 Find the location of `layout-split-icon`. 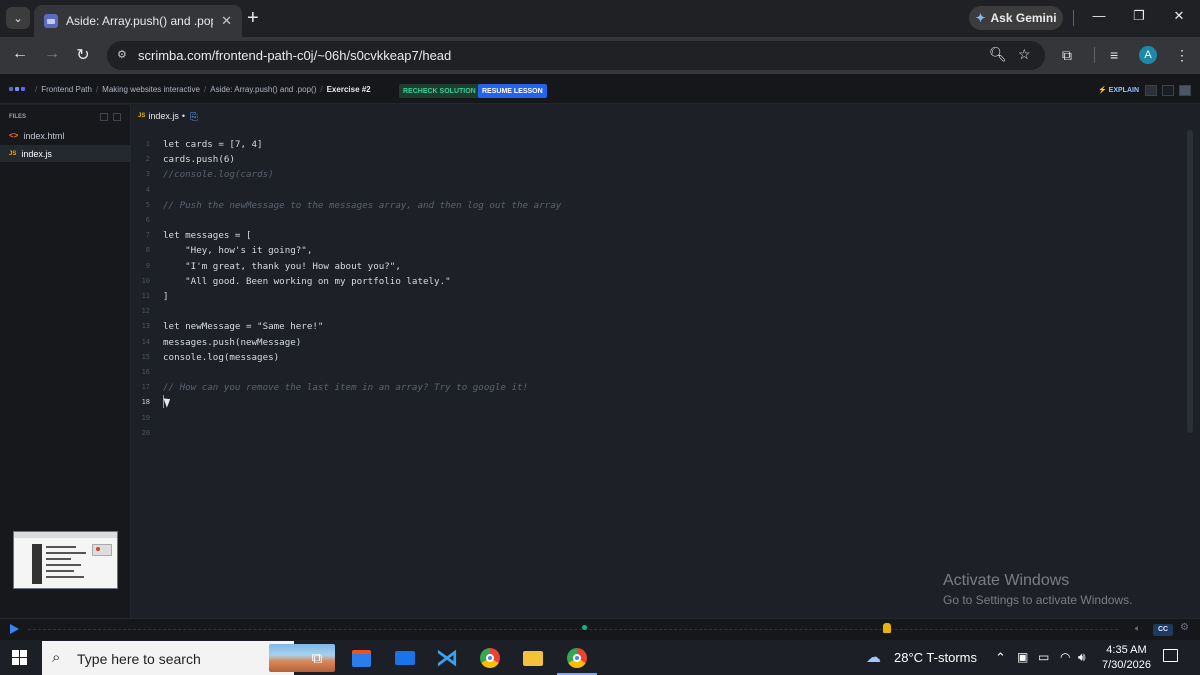

layout-split-icon is located at coordinates (1168, 90).